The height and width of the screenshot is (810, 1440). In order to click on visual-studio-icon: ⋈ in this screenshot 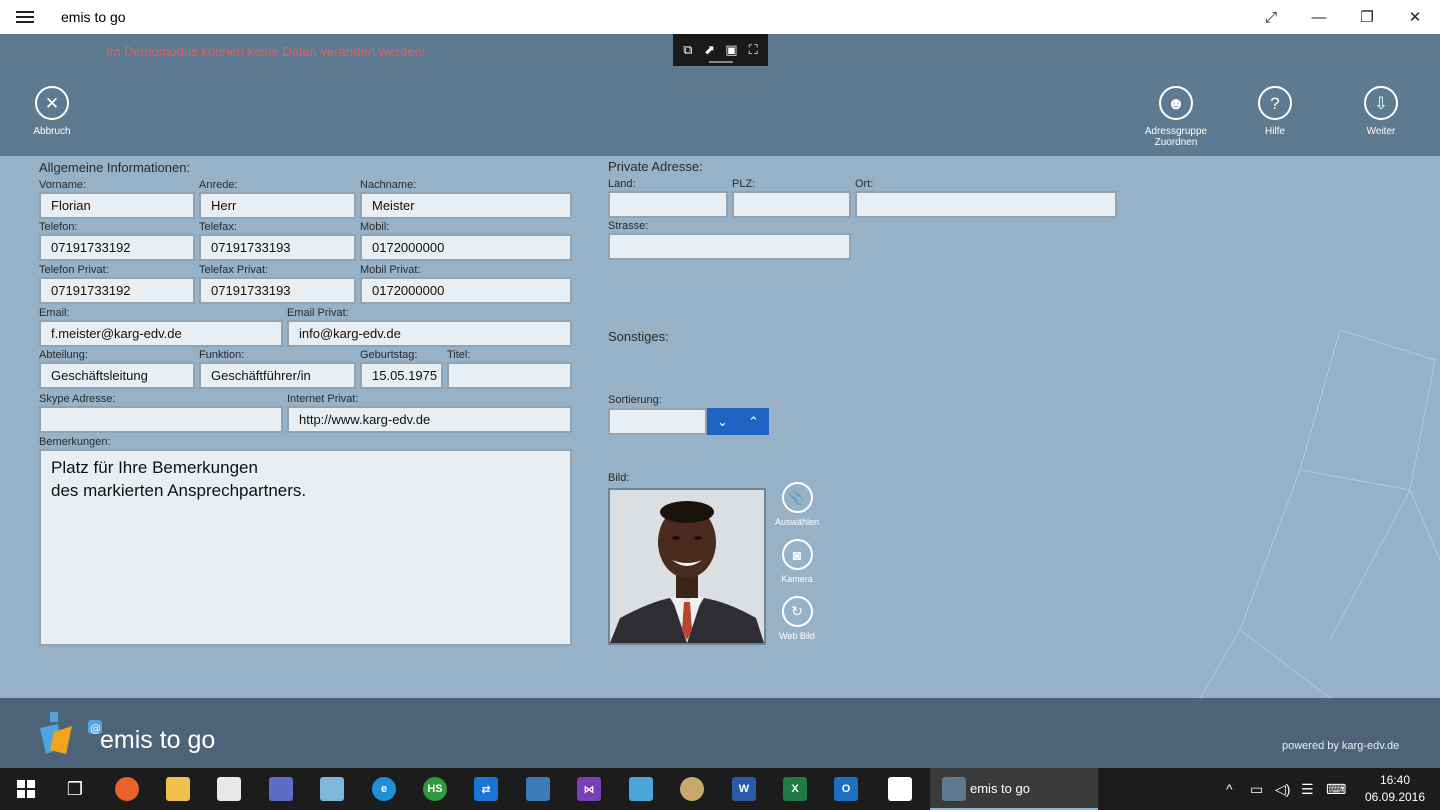, I will do `click(589, 789)`.